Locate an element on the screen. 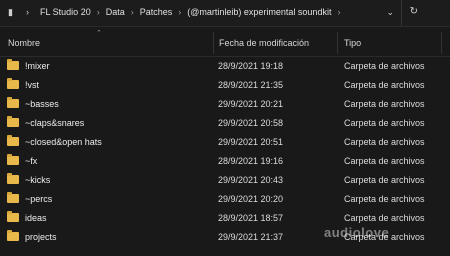 The width and height of the screenshot is (450, 256). file-name: ~closed&open hats is located at coordinates (63, 142).